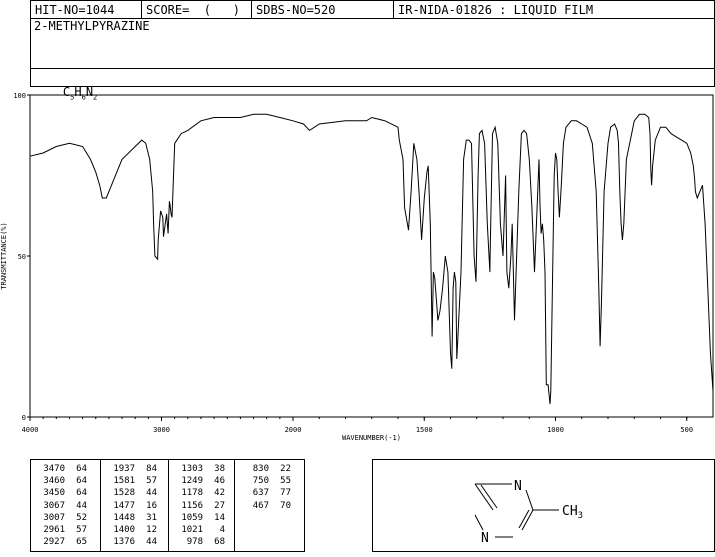 This screenshot has height=557, width=715. What do you see at coordinates (260, 469) in the screenshot?
I see `peak-wavenumber: 830` at bounding box center [260, 469].